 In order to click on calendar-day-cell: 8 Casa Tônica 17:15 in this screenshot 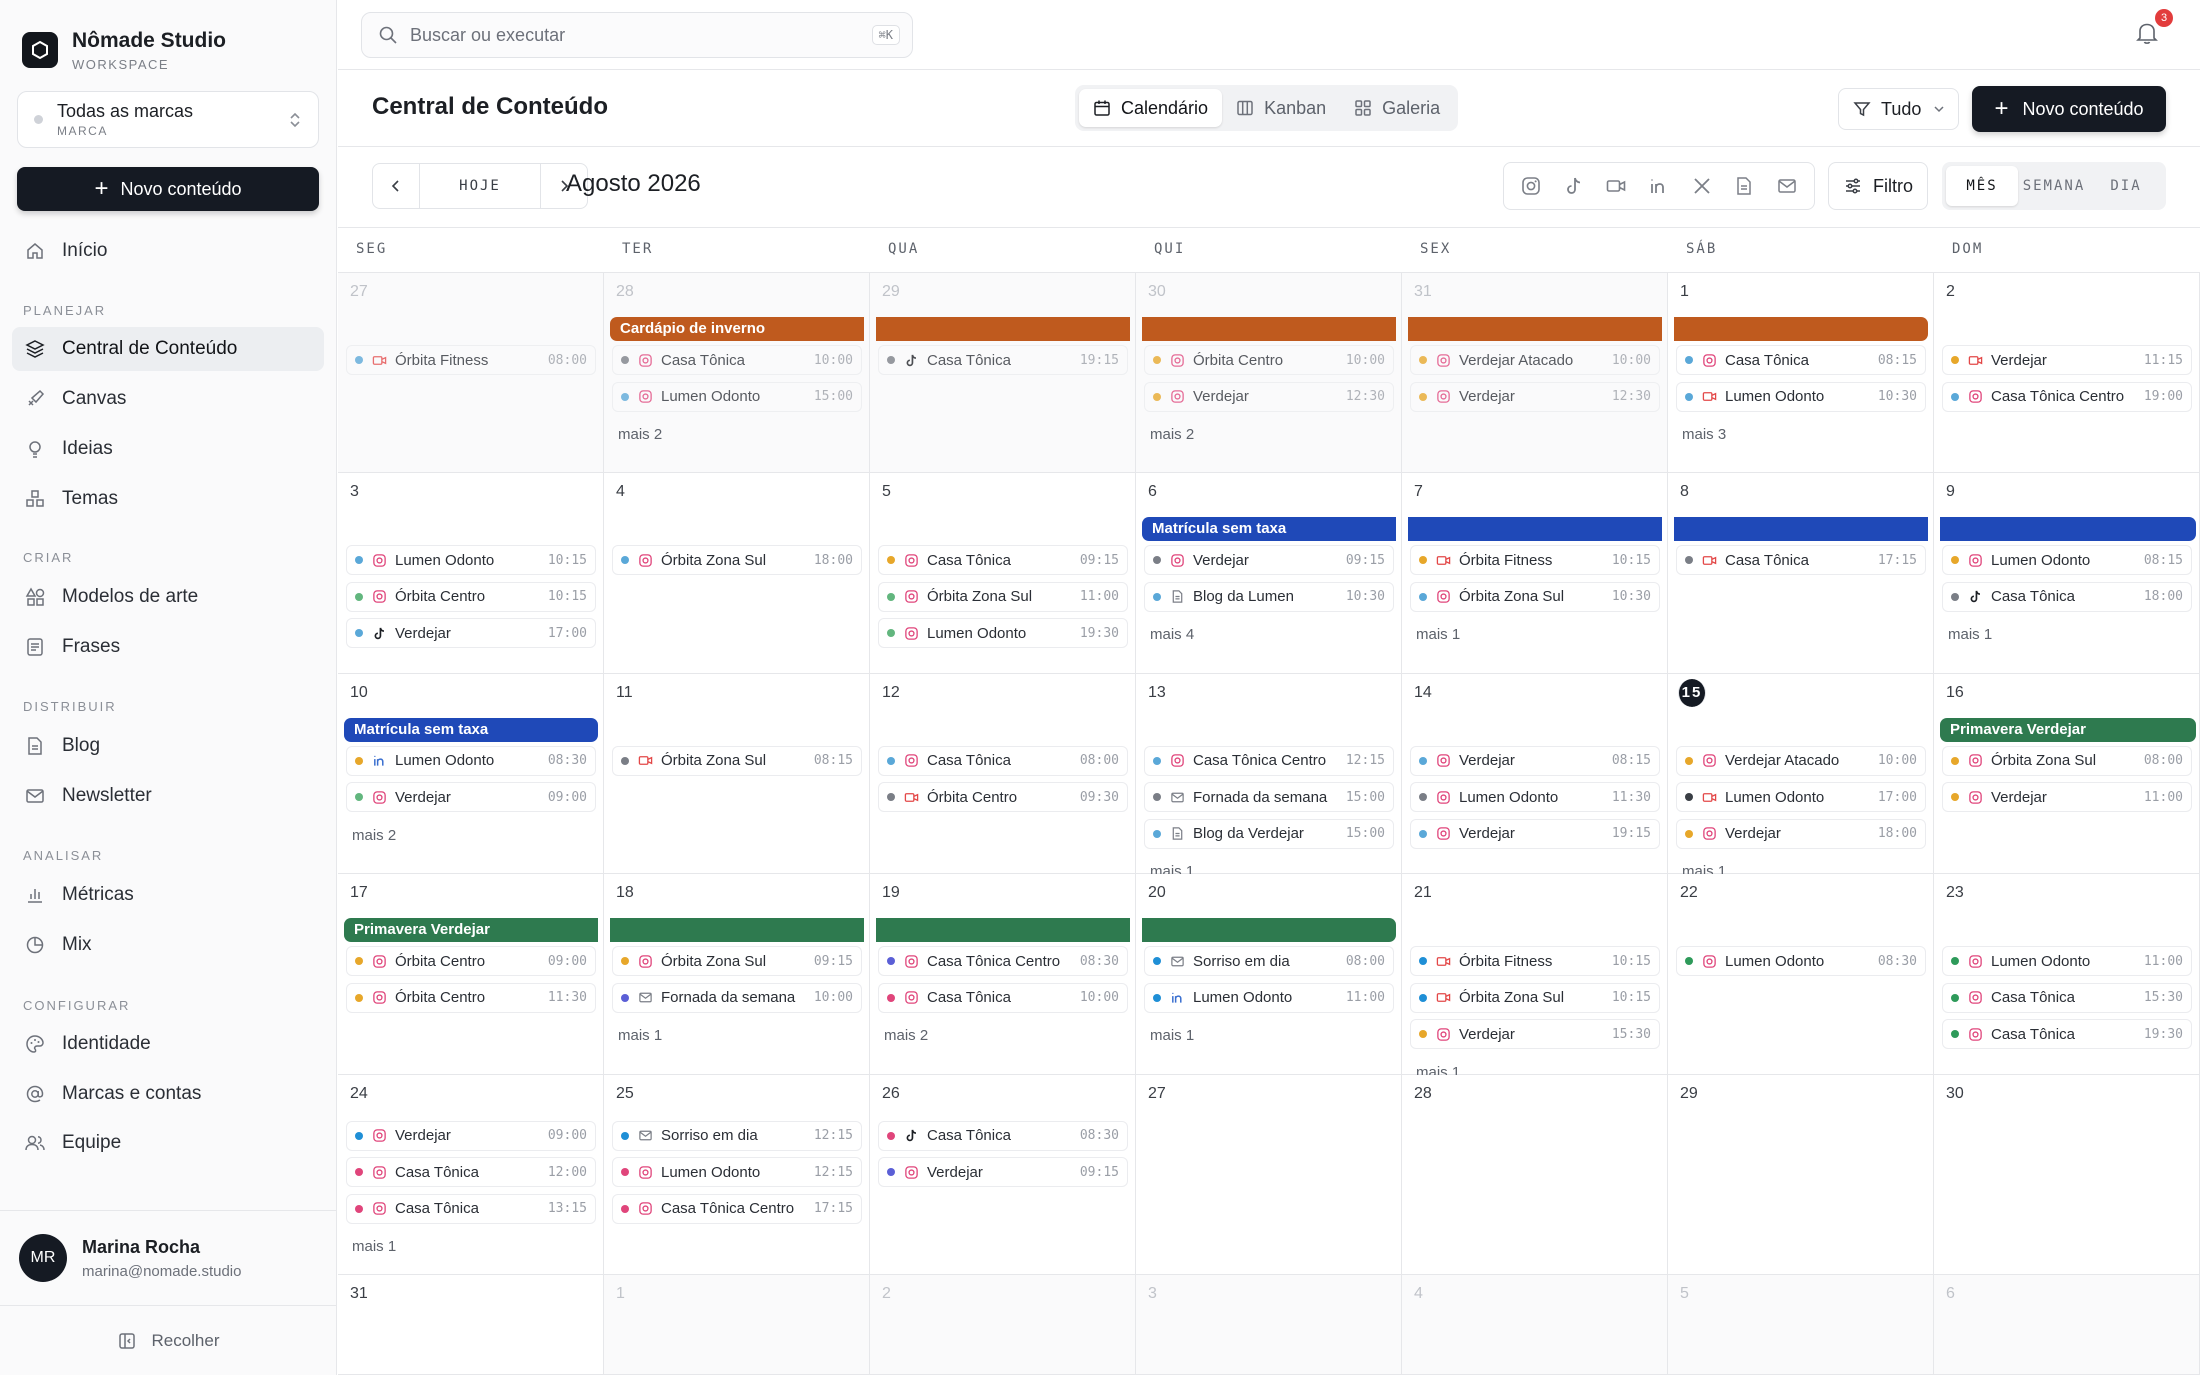, I will do `click(1801, 573)`.